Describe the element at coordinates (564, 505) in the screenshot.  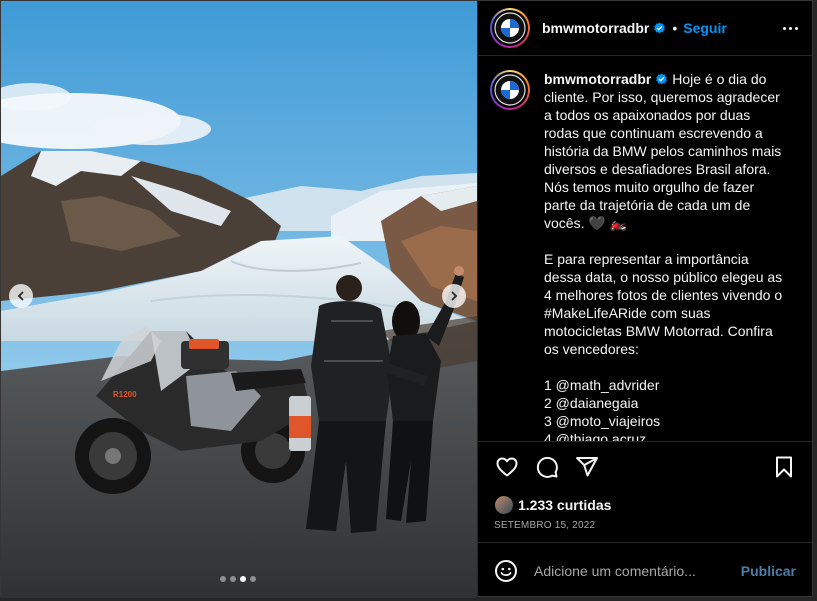
I see `likes-count: 1.233 curtidas` at that location.